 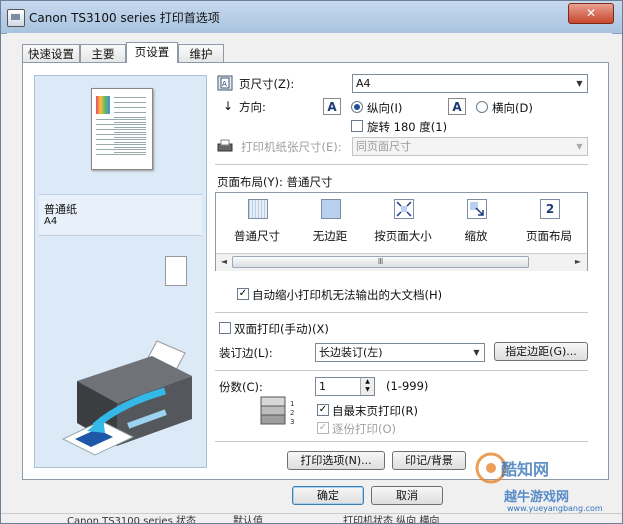 I want to click on page-size-value: A4, so click(x=363, y=83).